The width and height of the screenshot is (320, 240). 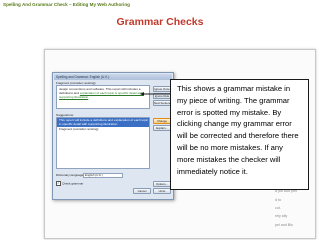 What do you see at coordinates (70, 175) in the screenshot?
I see `language-label: Dictionary language:` at bounding box center [70, 175].